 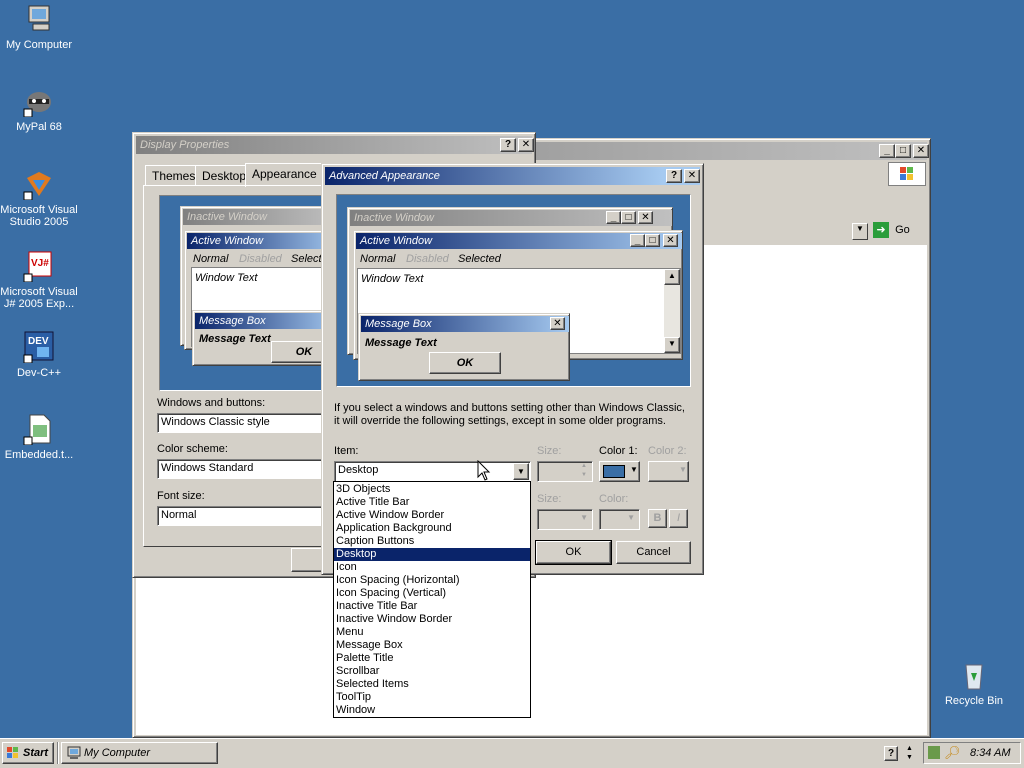 What do you see at coordinates (887, 151) in the screenshot?
I see `minimize-button: _` at bounding box center [887, 151].